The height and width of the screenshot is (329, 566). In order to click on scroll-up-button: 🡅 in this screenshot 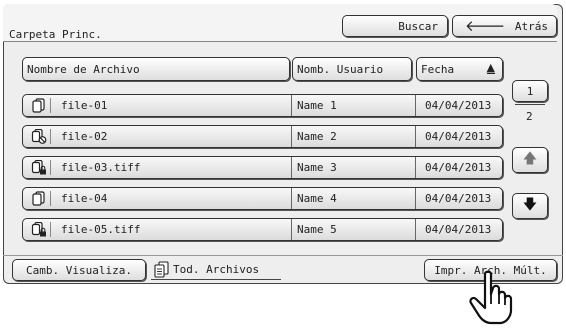, I will do `click(530, 160)`.